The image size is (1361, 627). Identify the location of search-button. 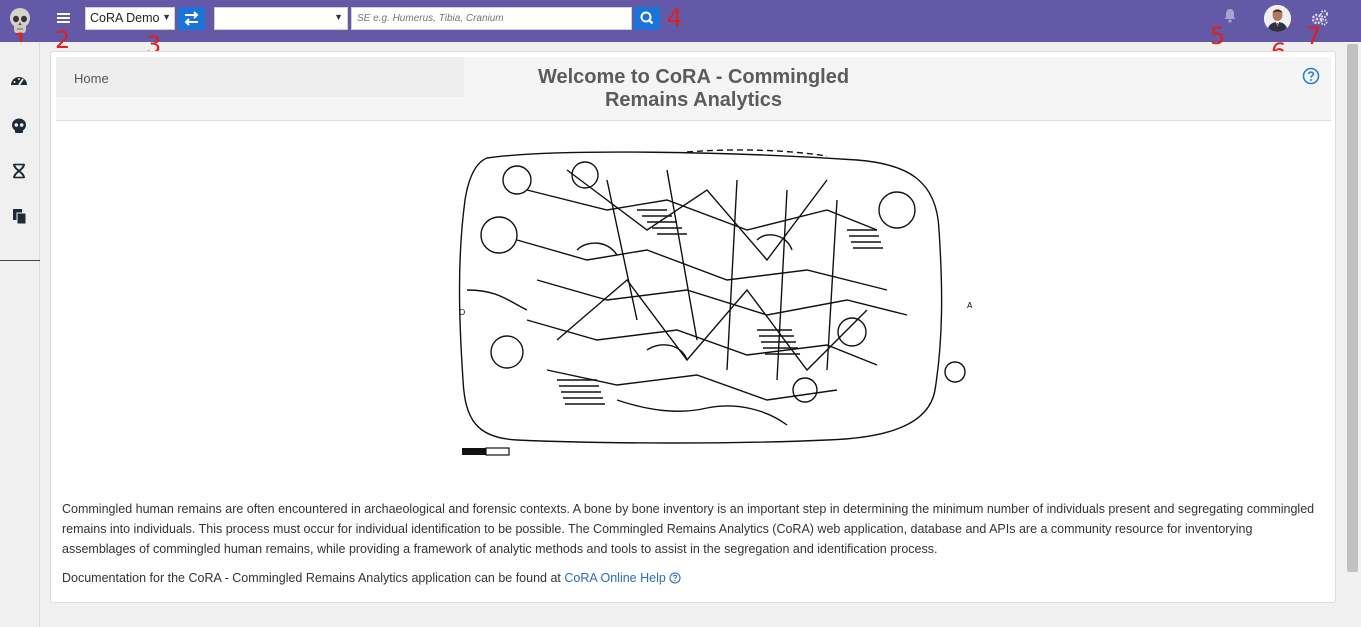
(647, 18).